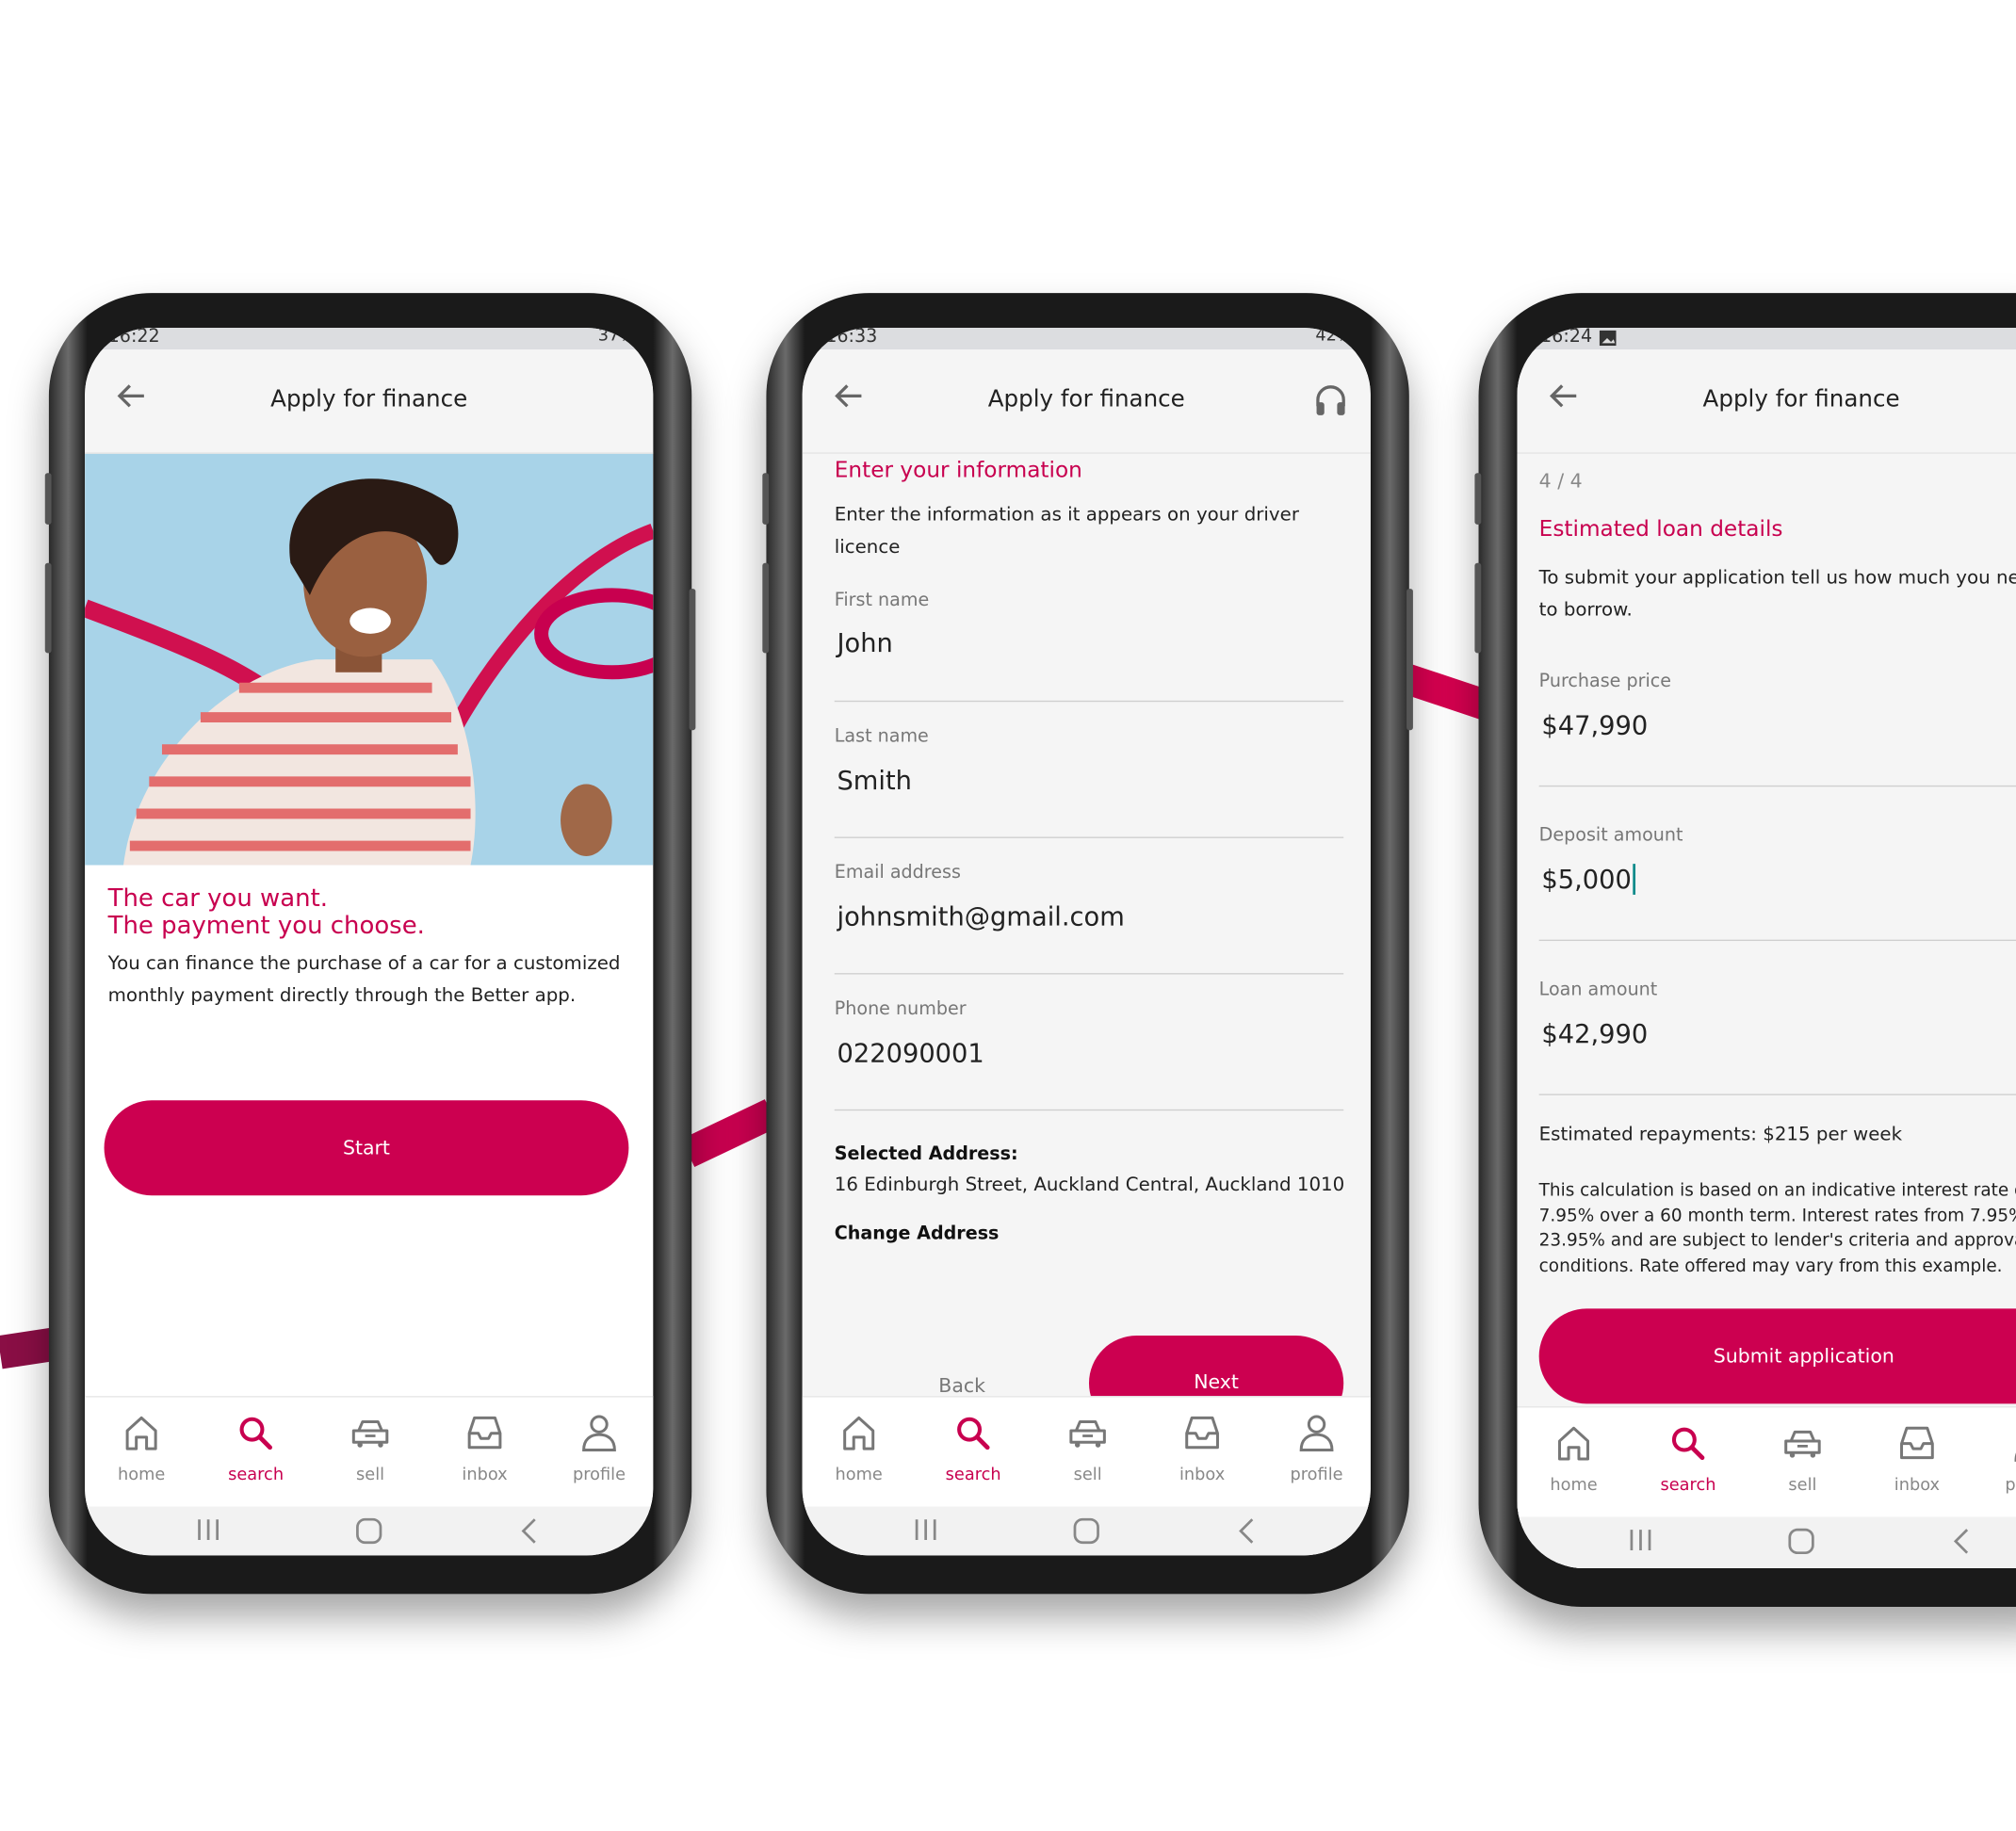 Image resolution: width=2016 pixels, height=1831 pixels. What do you see at coordinates (266, 925) in the screenshot?
I see `headline-line-2: The payment you choose.` at bounding box center [266, 925].